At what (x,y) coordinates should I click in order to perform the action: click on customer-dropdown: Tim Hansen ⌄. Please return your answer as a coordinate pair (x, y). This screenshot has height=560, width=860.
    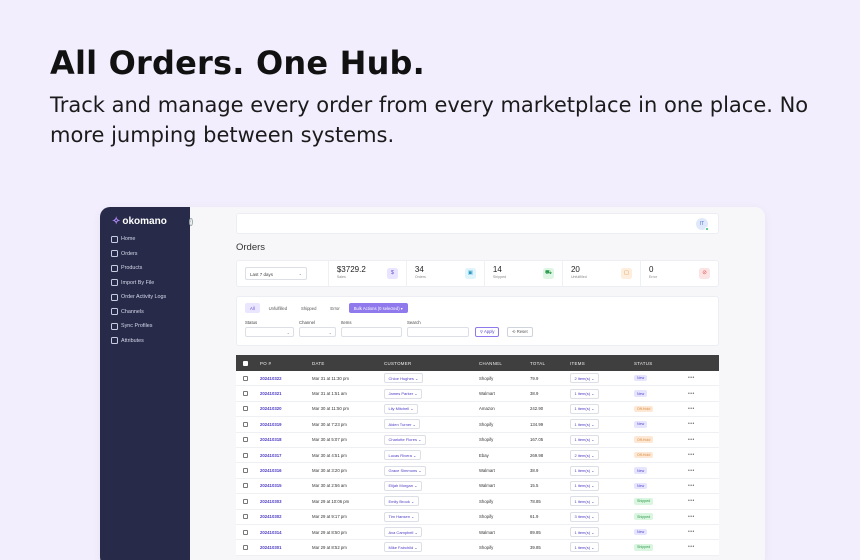
    Looking at the image, I should click on (401, 516).